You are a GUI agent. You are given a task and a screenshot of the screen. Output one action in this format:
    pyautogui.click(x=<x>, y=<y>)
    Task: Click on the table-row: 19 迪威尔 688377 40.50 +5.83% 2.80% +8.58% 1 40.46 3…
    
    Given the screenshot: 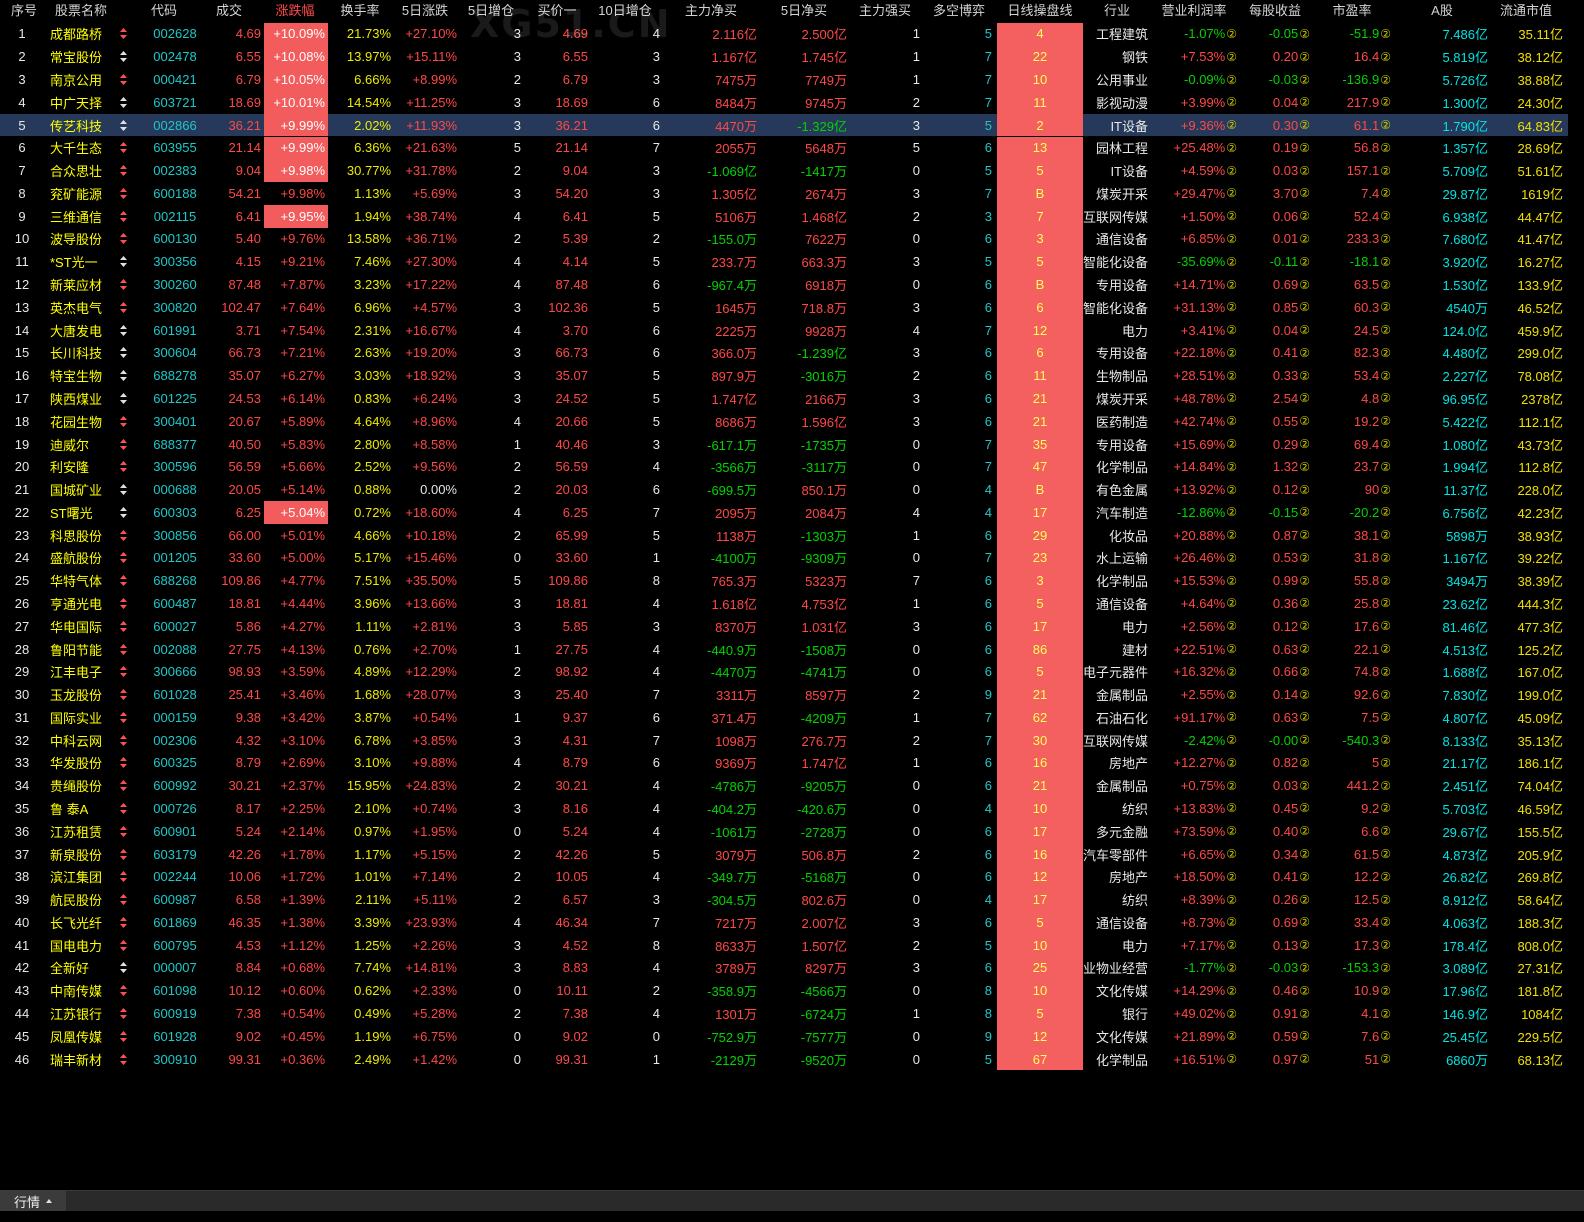 What is the action you would take?
    pyautogui.click(x=784, y=444)
    